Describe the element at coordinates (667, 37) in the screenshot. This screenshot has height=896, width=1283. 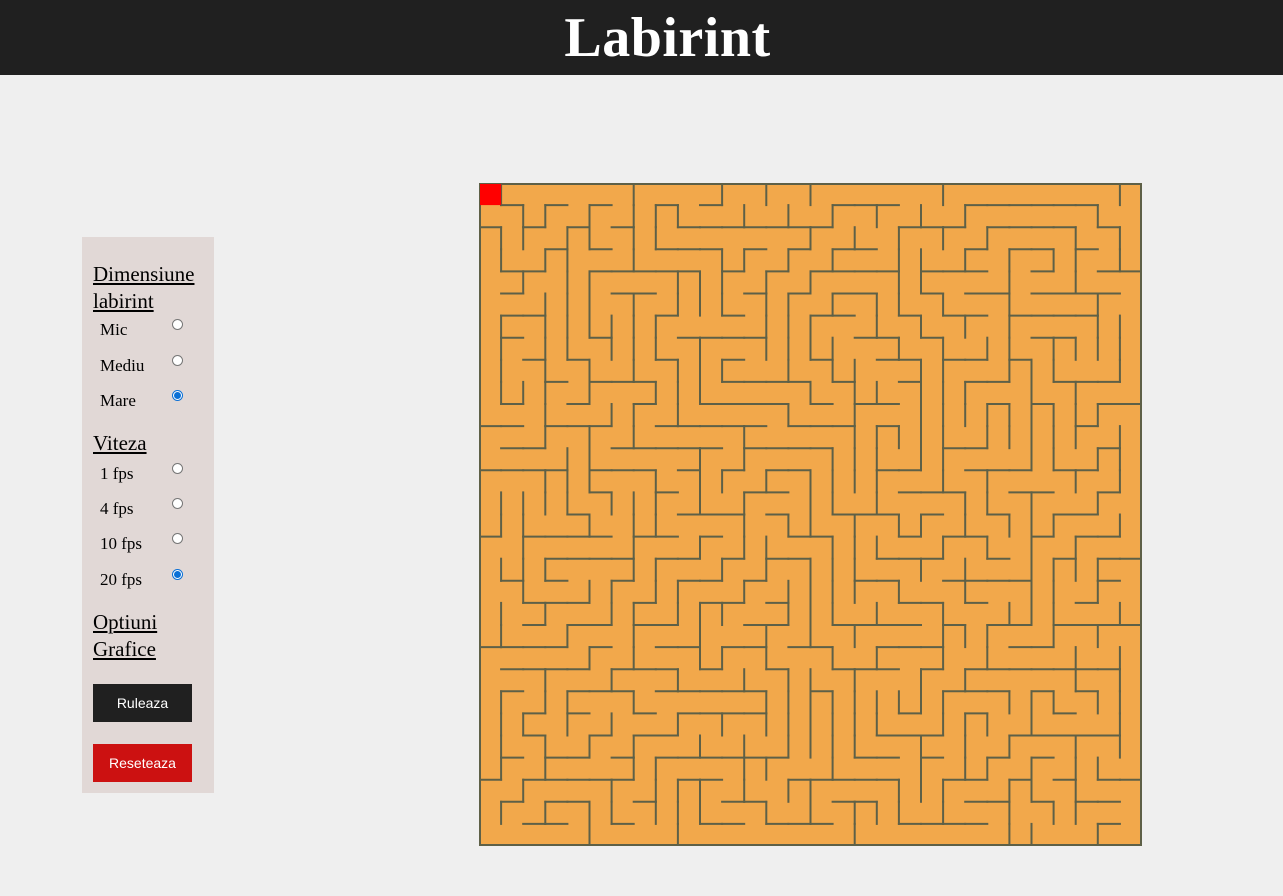
I see `page-title: Labirint` at that location.